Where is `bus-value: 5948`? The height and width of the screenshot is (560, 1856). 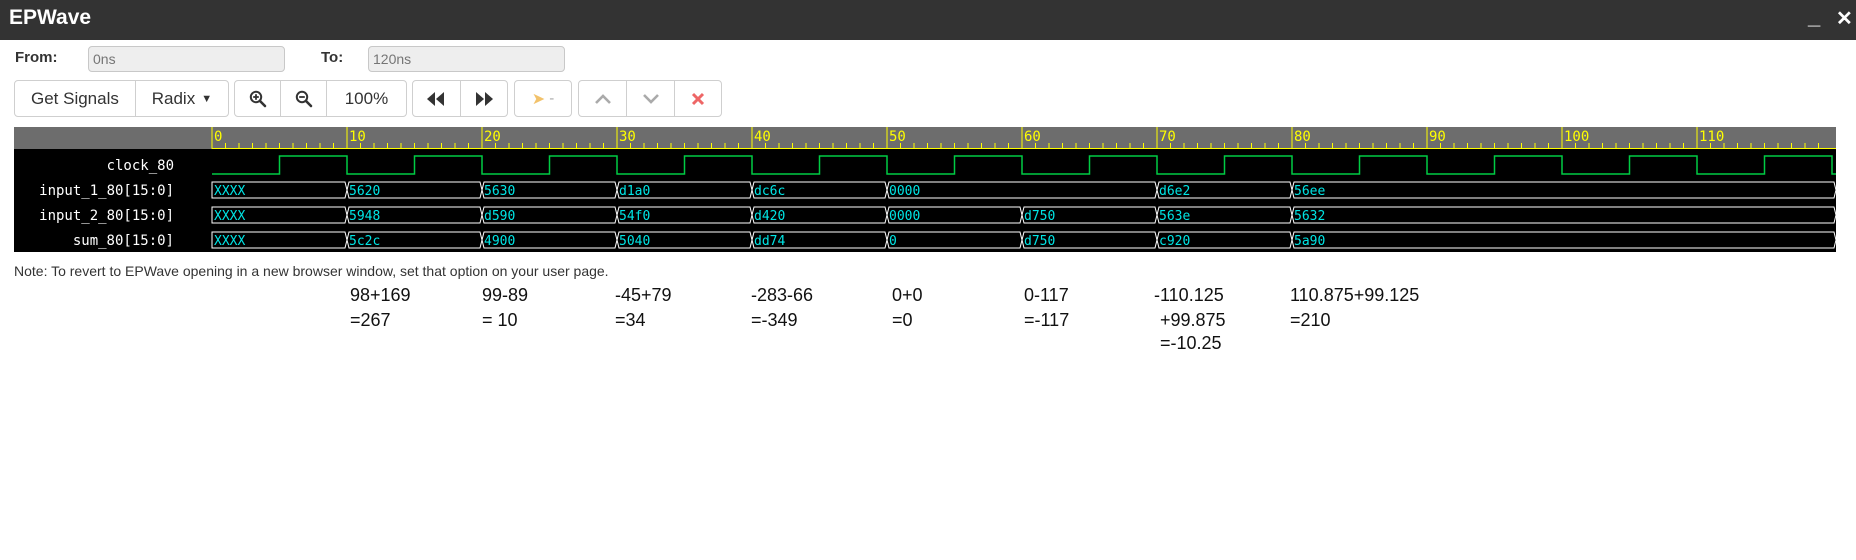
bus-value: 5948 is located at coordinates (364, 216).